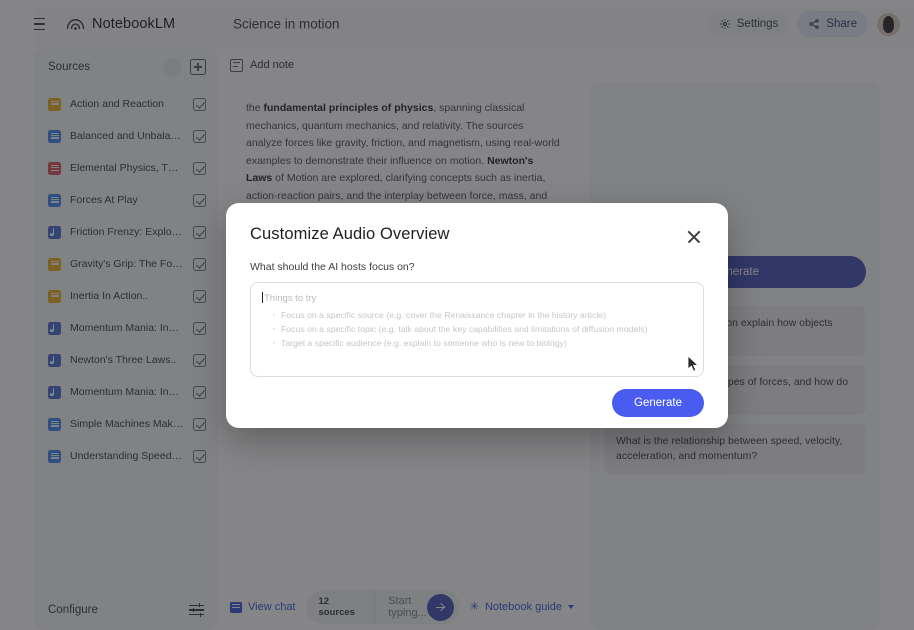  I want to click on dialog-subtitle: What should the AI hosts focus on?, so click(332, 267).